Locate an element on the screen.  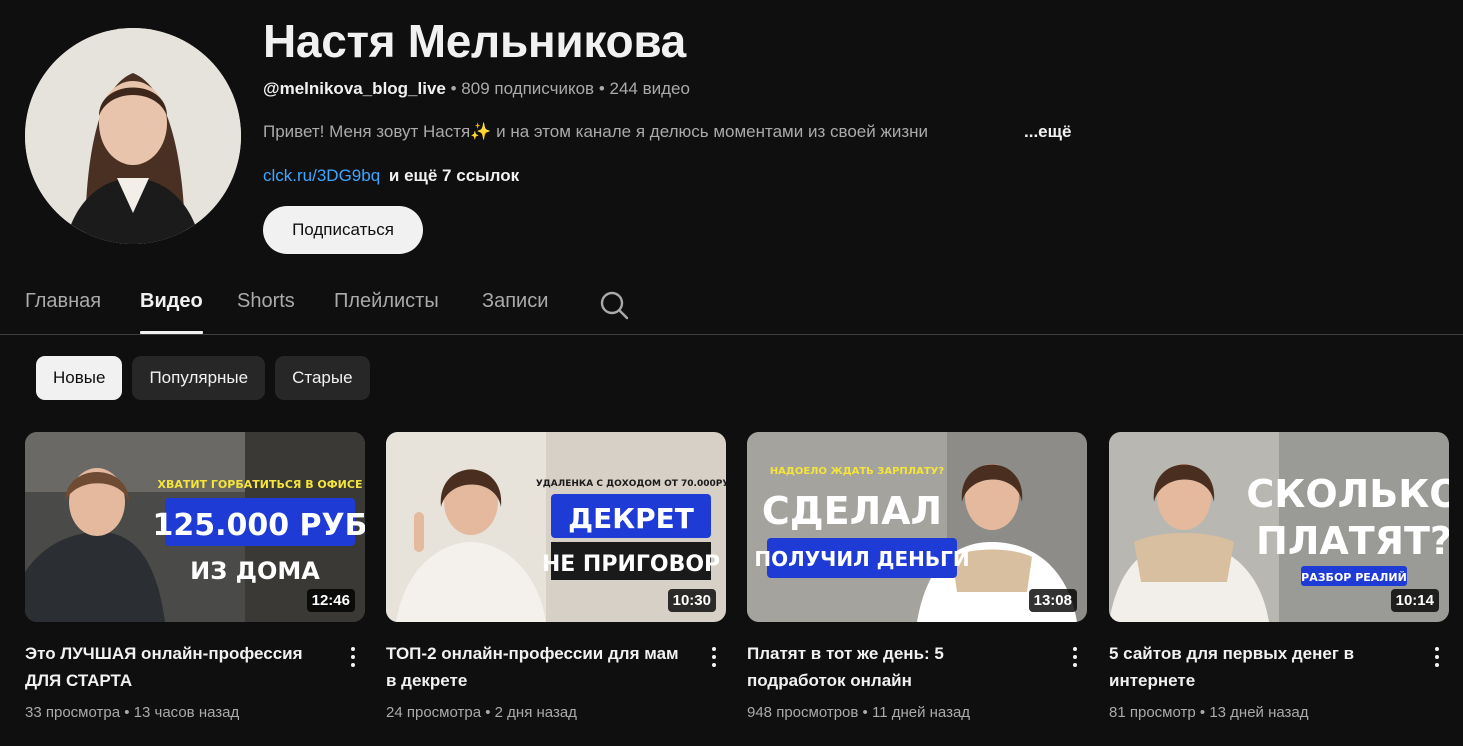
video-views: 81 просмотр is located at coordinates (1152, 712).